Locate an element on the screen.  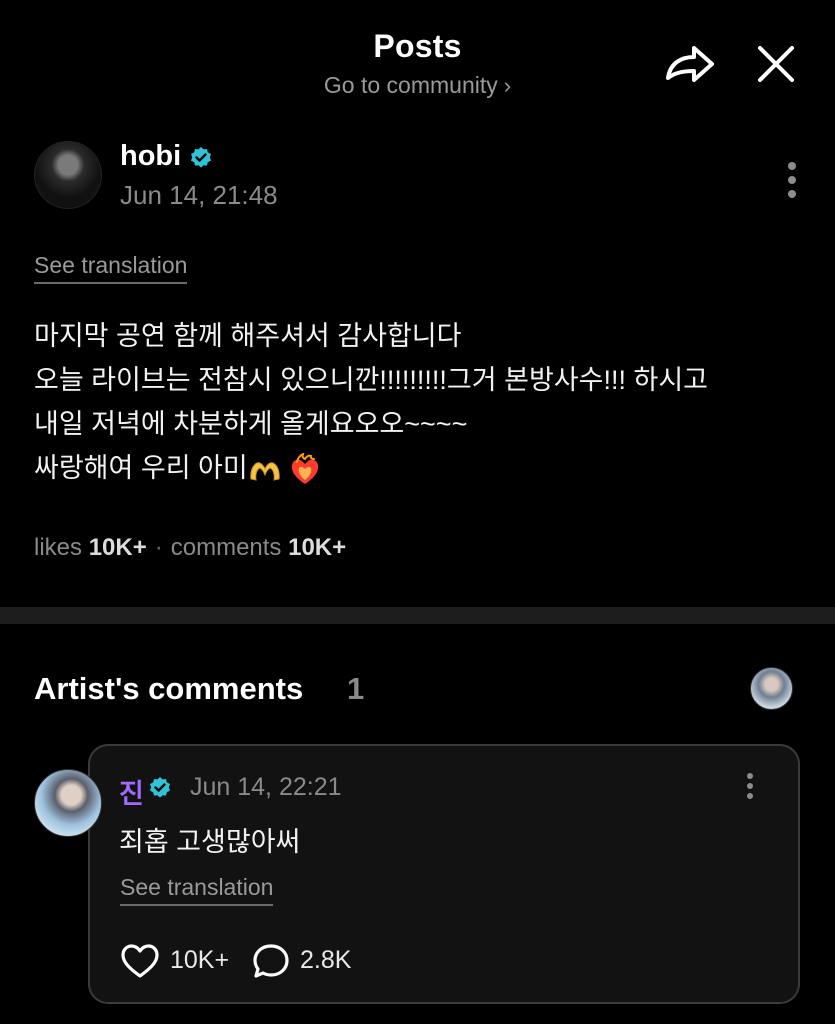
post-body-line: 싸랑해여 우리 아미 is located at coordinates (141, 468).